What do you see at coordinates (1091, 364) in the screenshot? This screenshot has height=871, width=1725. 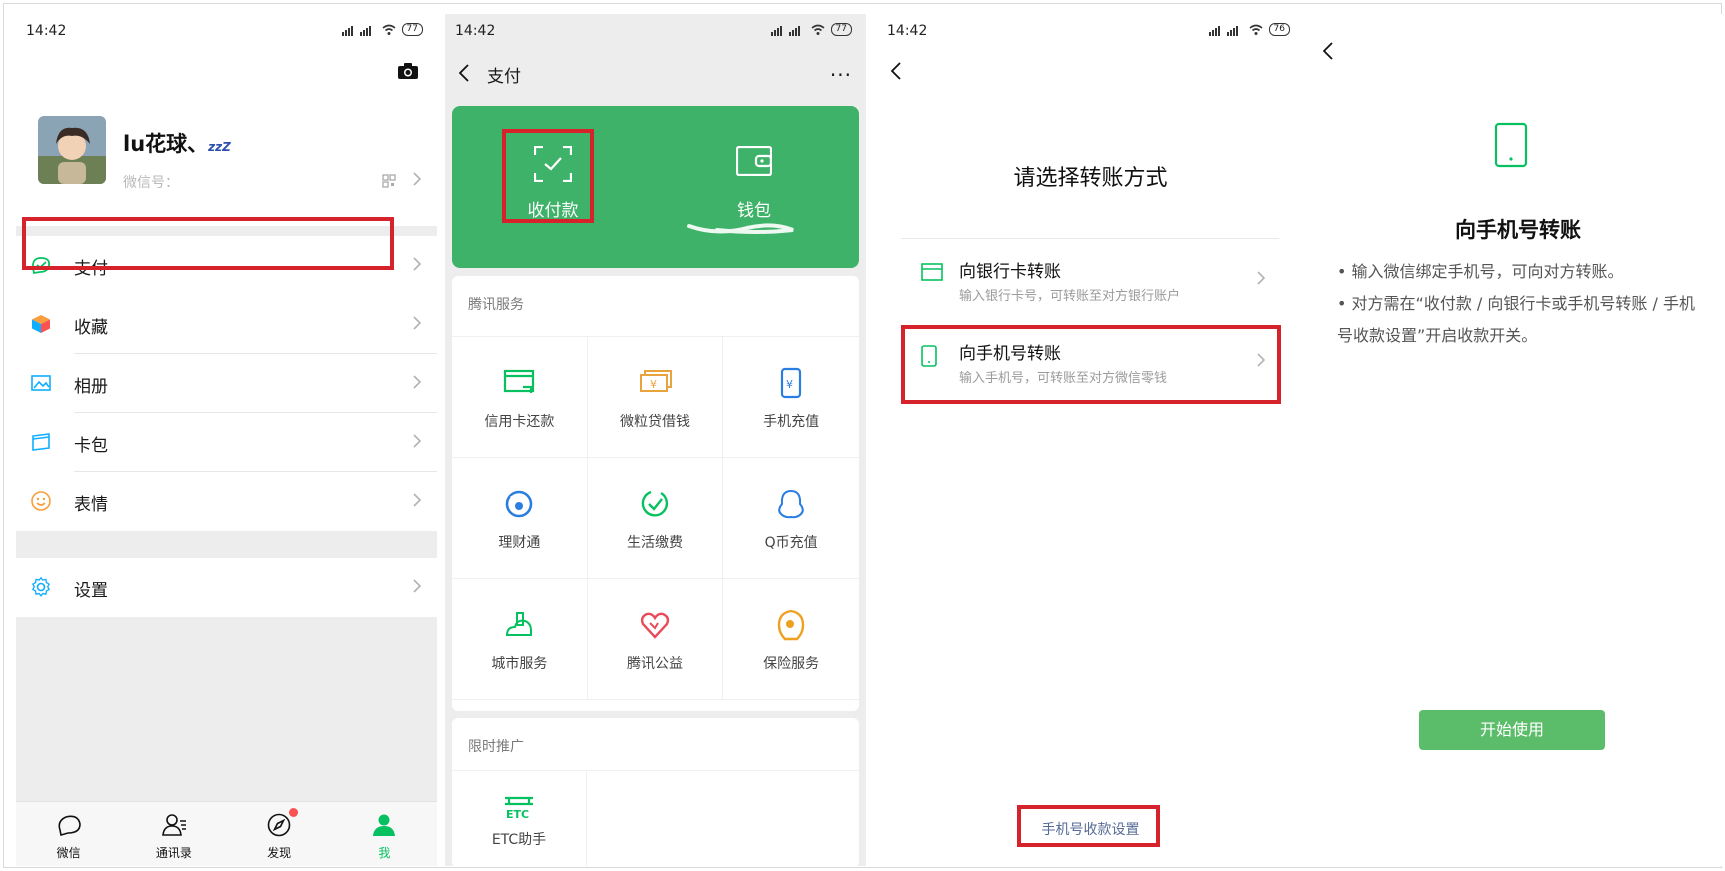 I see `highlight-phone-transfer` at bounding box center [1091, 364].